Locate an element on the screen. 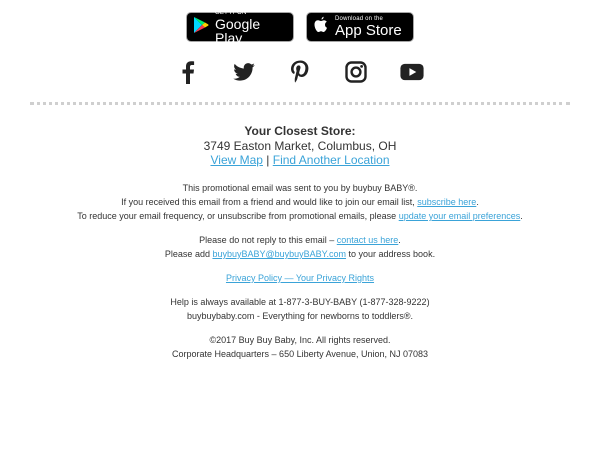  social-icons is located at coordinates (300, 72).